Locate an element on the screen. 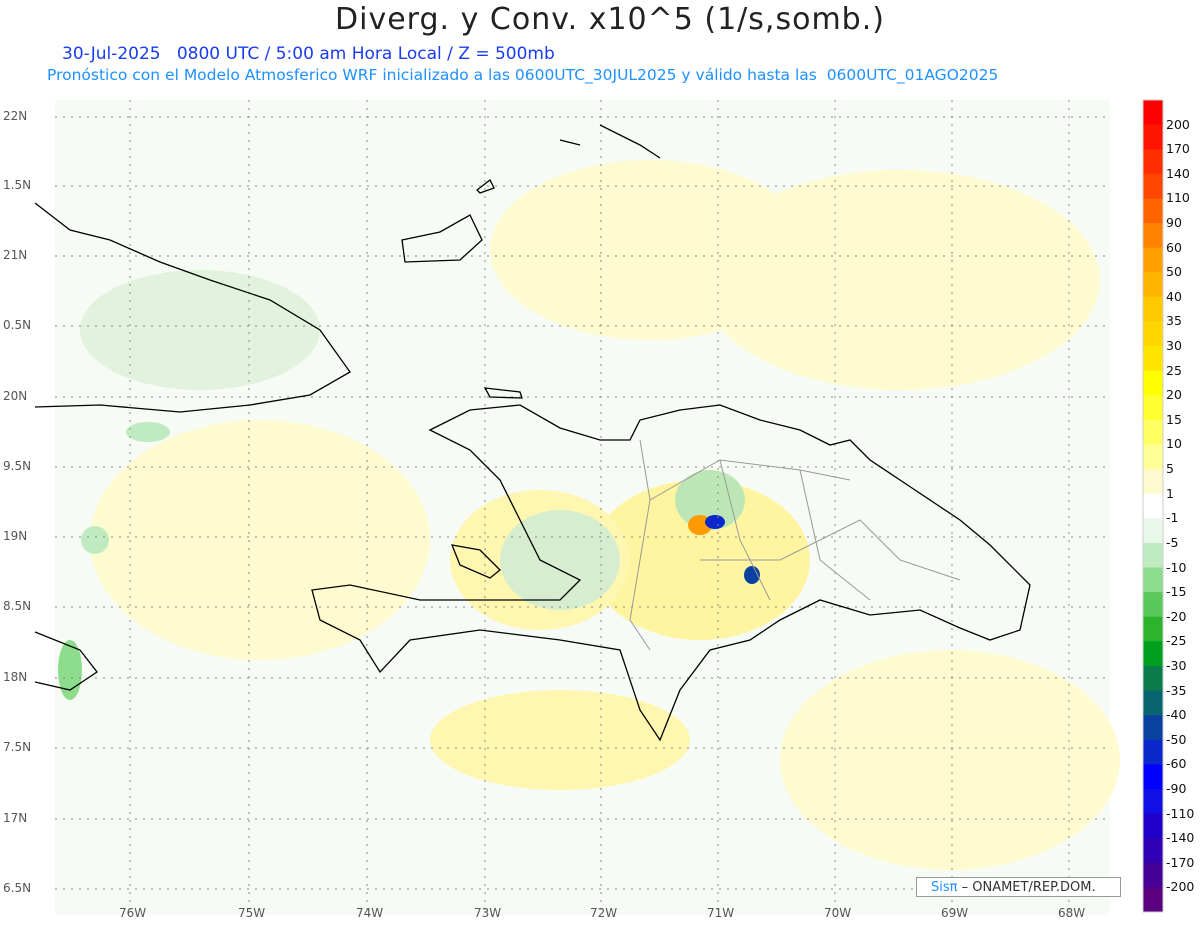  colorbar-label: -20 is located at coordinates (1176, 616).